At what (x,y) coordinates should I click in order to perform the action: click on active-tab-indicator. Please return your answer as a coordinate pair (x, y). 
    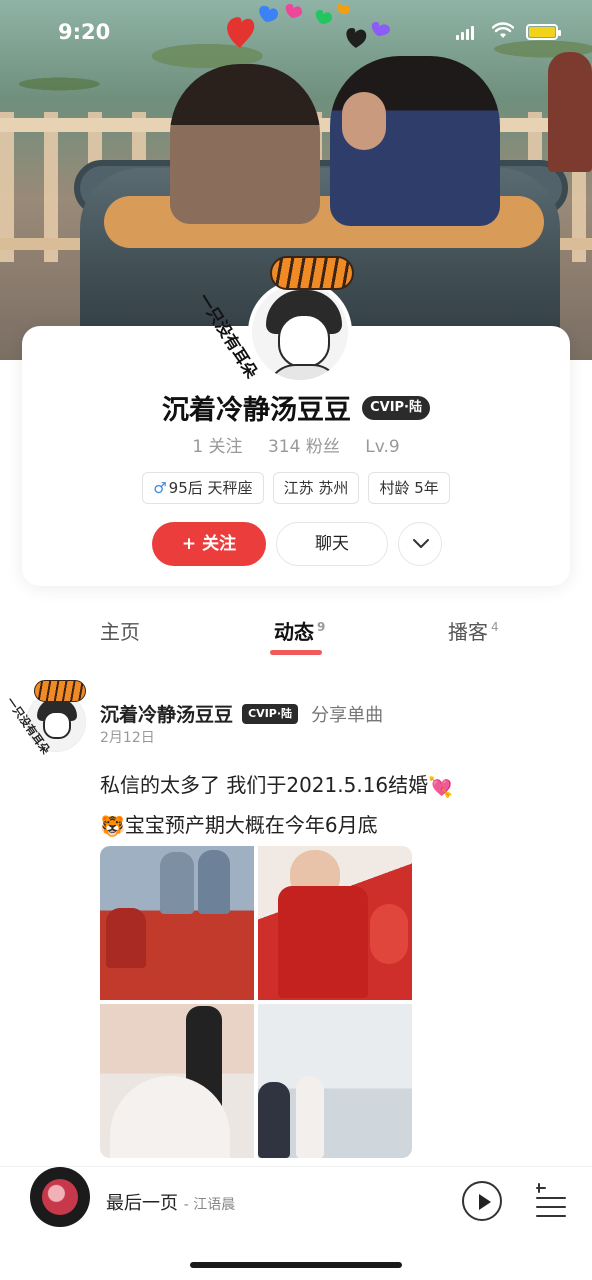
    Looking at the image, I should click on (296, 652).